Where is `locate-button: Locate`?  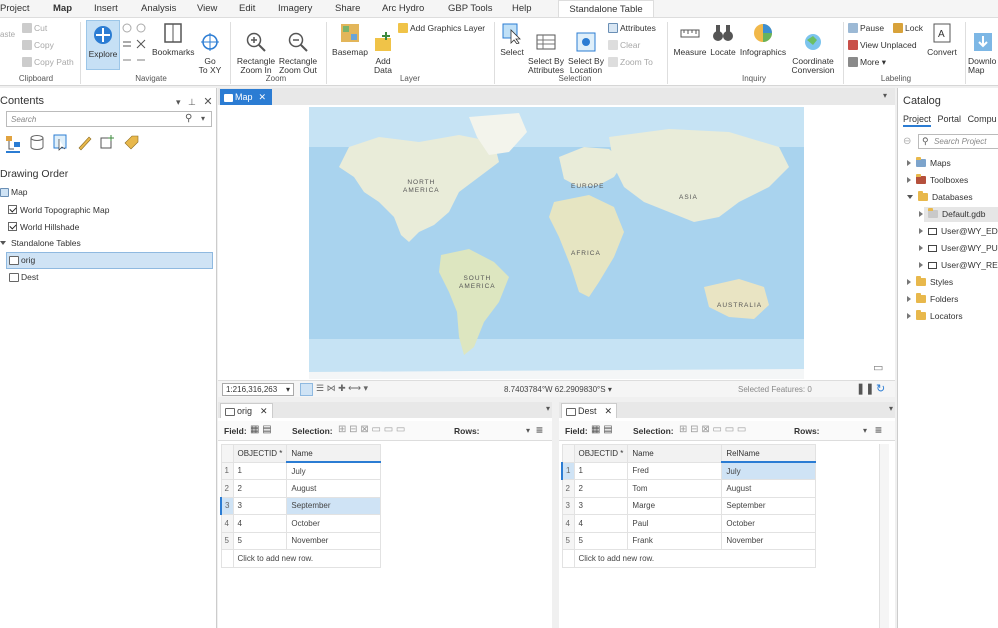
locate-button: Locate is located at coordinates (723, 39).